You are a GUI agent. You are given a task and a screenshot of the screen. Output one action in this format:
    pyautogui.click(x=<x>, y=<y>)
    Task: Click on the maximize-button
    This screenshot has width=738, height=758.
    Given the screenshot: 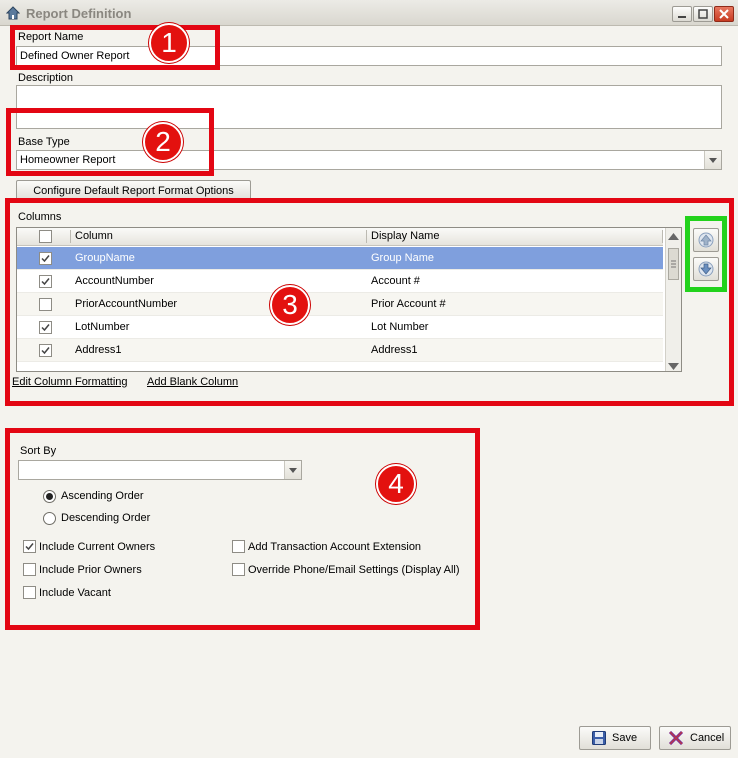 What is the action you would take?
    pyautogui.click(x=703, y=14)
    